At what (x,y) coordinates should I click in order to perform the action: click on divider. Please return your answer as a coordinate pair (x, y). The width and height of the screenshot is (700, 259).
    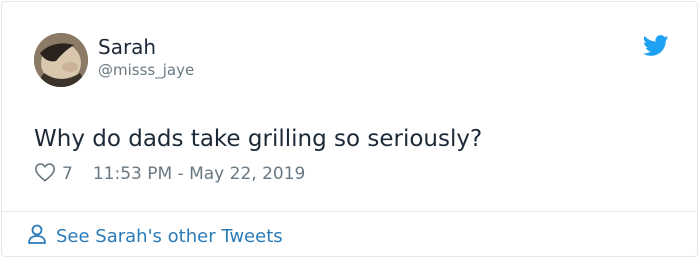
    Looking at the image, I should click on (349, 211).